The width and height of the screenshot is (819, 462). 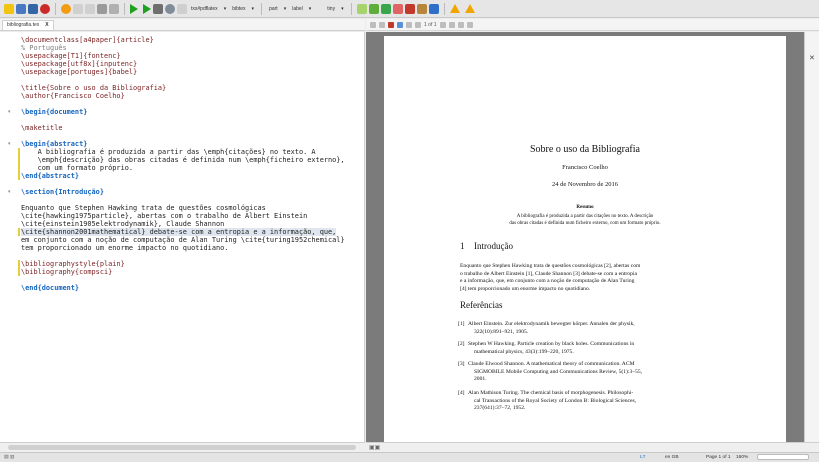 What do you see at coordinates (409, 8) in the screenshot?
I see `add-column-icon` at bounding box center [409, 8].